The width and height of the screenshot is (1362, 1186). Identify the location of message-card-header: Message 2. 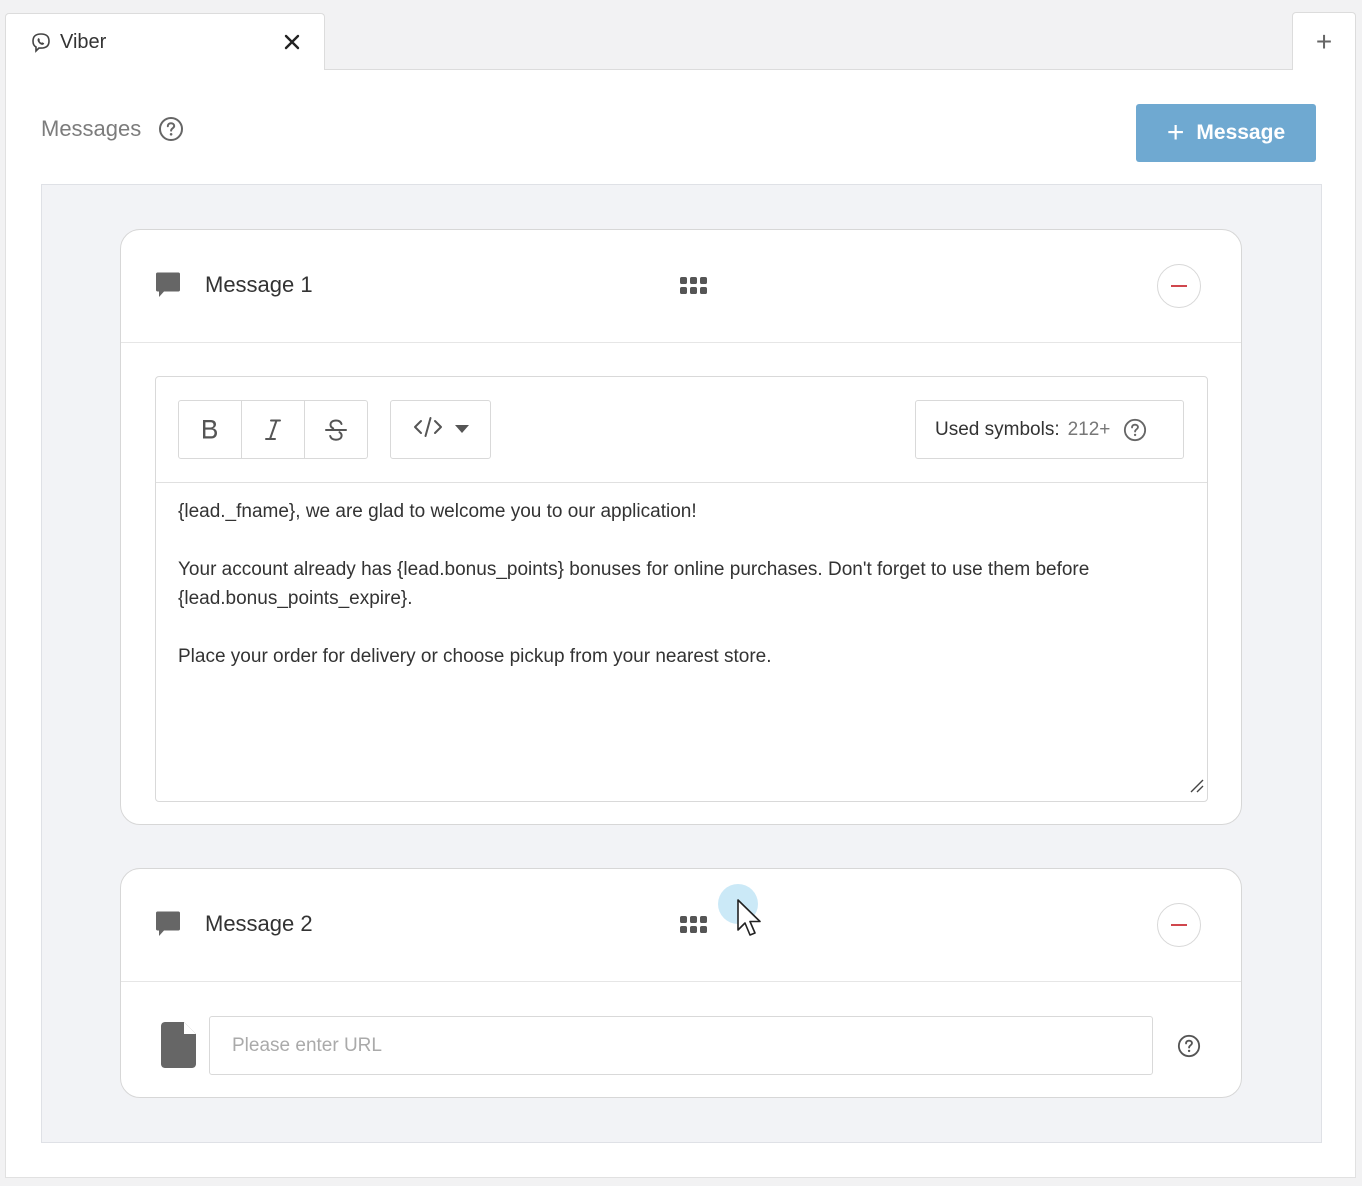
(681, 925).